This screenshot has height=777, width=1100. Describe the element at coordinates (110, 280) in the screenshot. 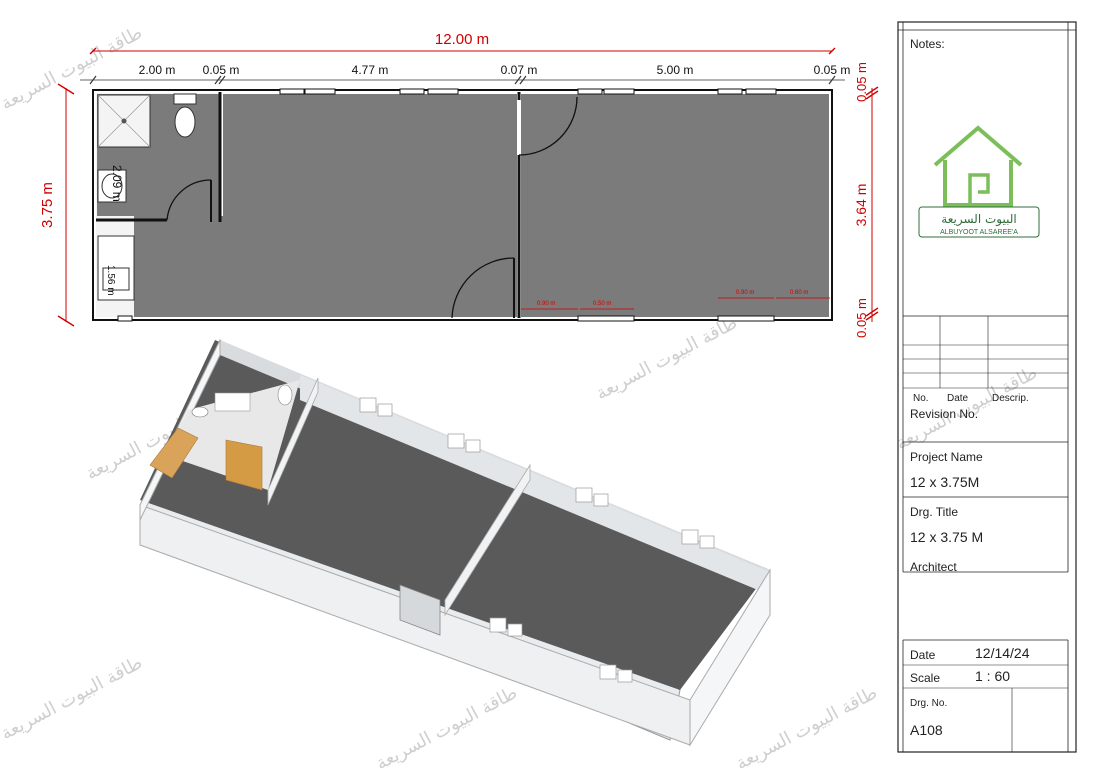

I see `kitchen-depth-label: 1.56 m` at that location.